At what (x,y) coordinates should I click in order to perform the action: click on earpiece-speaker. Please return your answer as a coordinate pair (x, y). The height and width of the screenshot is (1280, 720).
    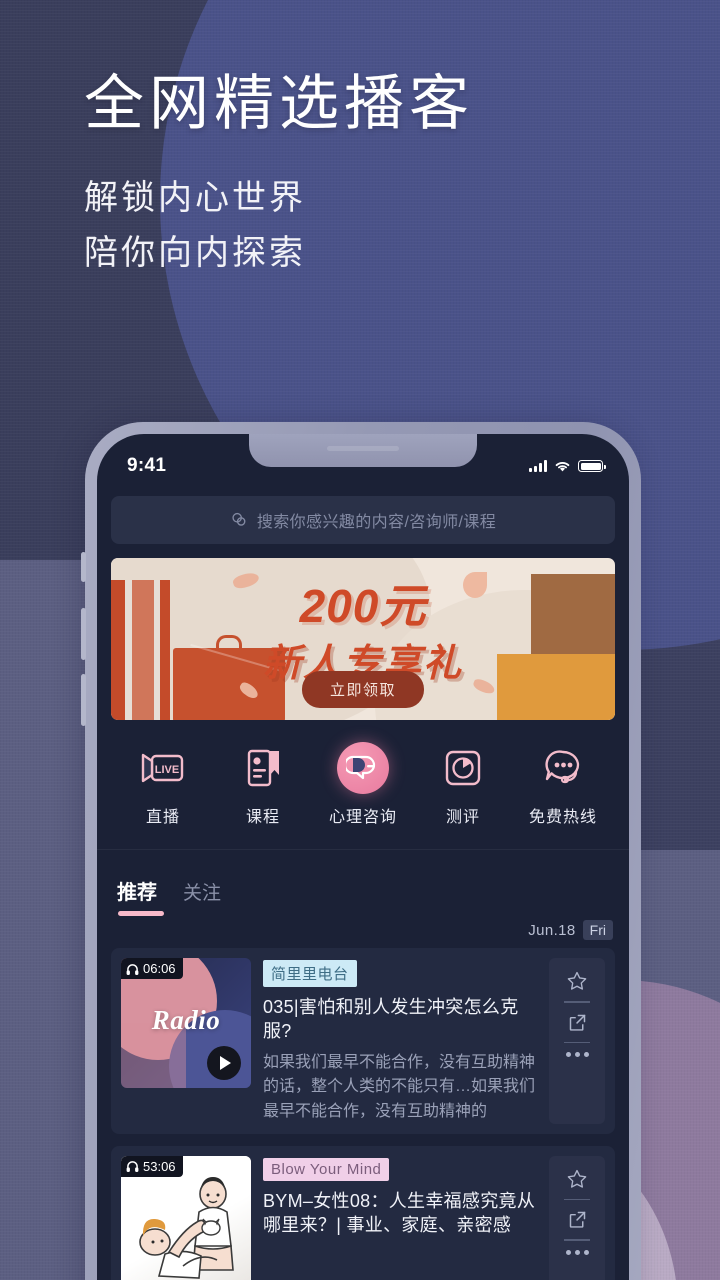
    Looking at the image, I should click on (363, 448).